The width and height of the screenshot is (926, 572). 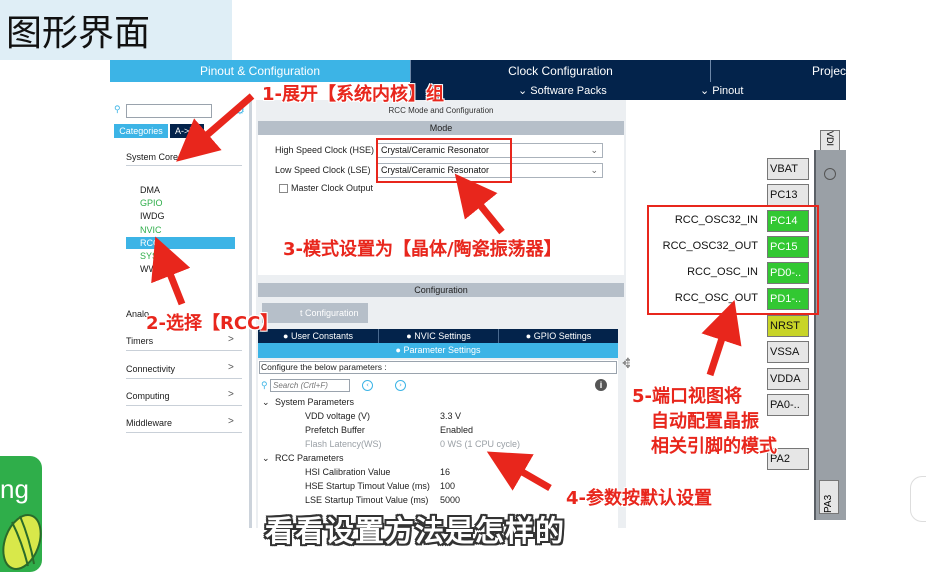 What do you see at coordinates (14, 489) in the screenshot?
I see `logo-text: ng` at bounding box center [14, 489].